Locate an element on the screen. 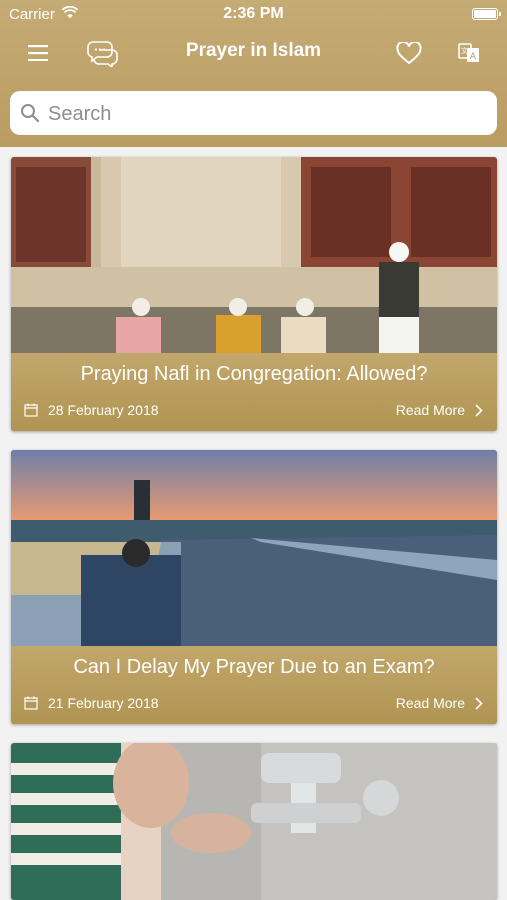  article-date: 21 February 2018 is located at coordinates (91, 703).